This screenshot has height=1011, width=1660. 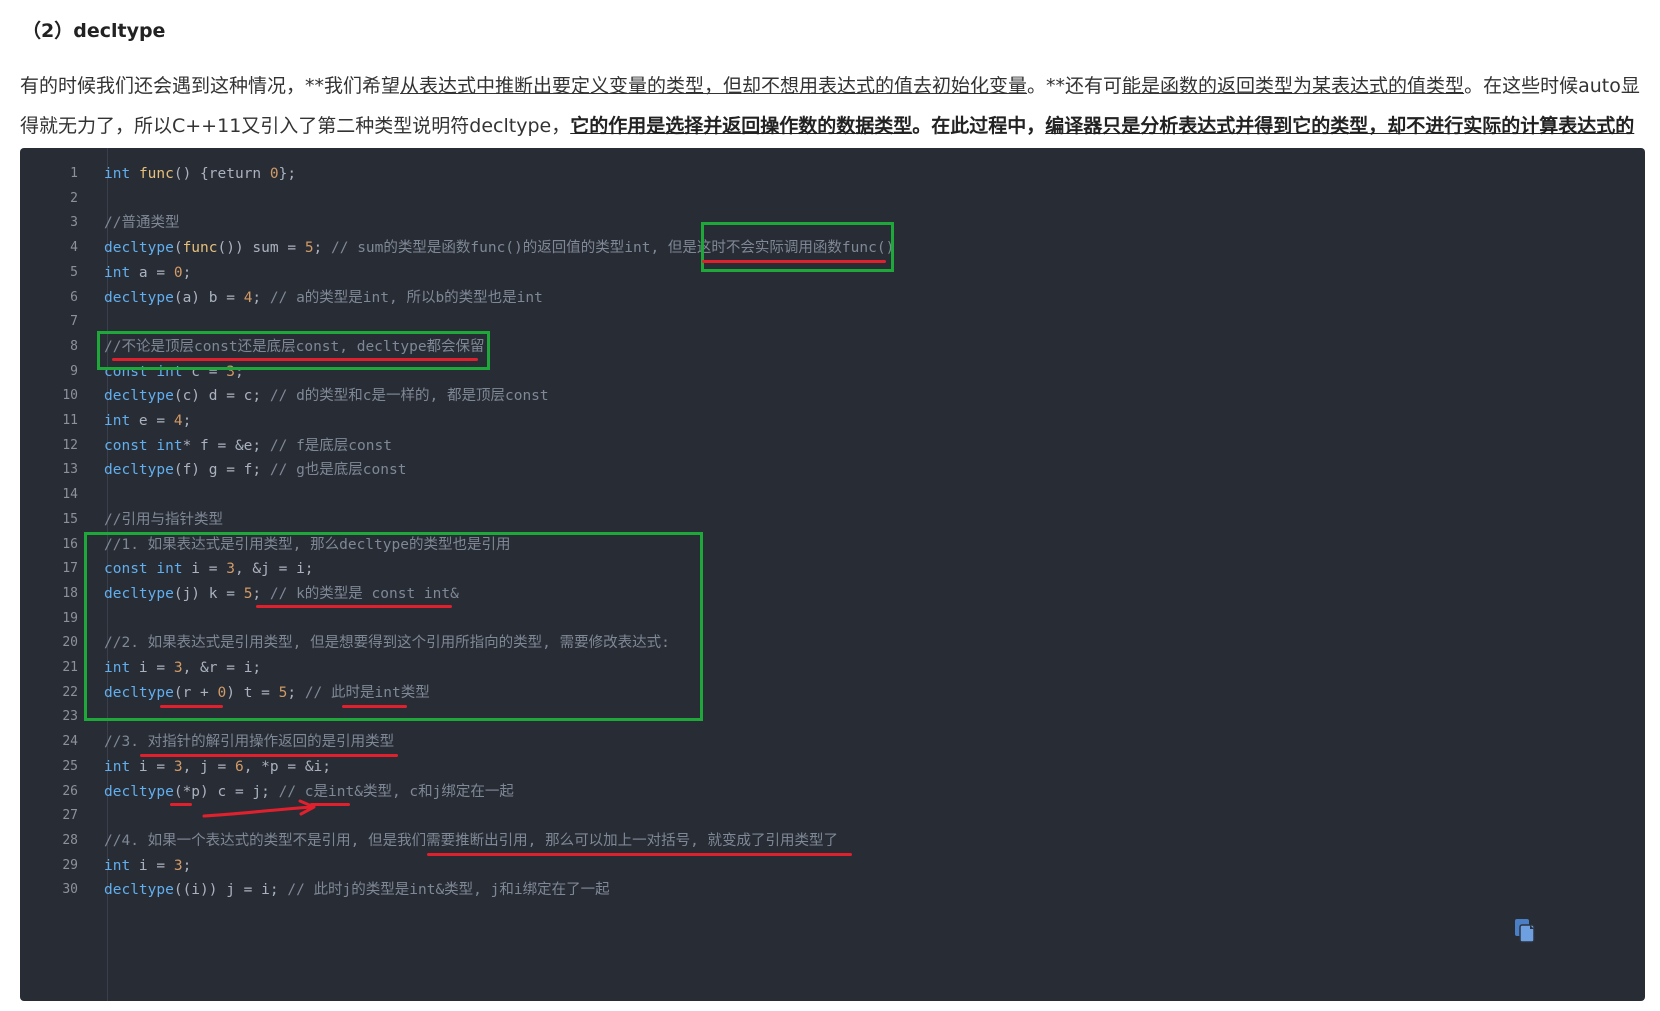 What do you see at coordinates (70, 544) in the screenshot?
I see `line-number: 16` at bounding box center [70, 544].